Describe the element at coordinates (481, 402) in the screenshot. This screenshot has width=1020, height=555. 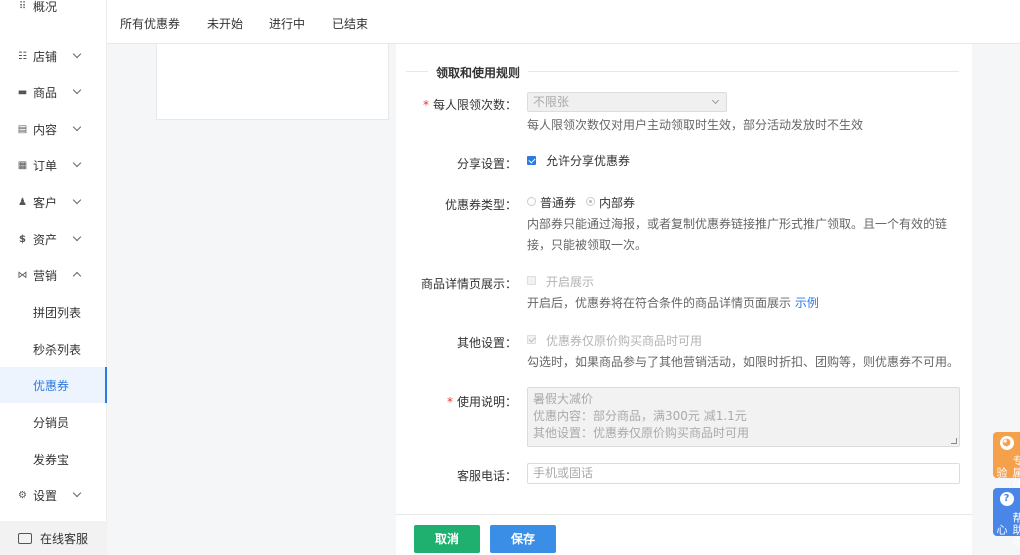
I see `usage-label: * 使用说明：` at that location.